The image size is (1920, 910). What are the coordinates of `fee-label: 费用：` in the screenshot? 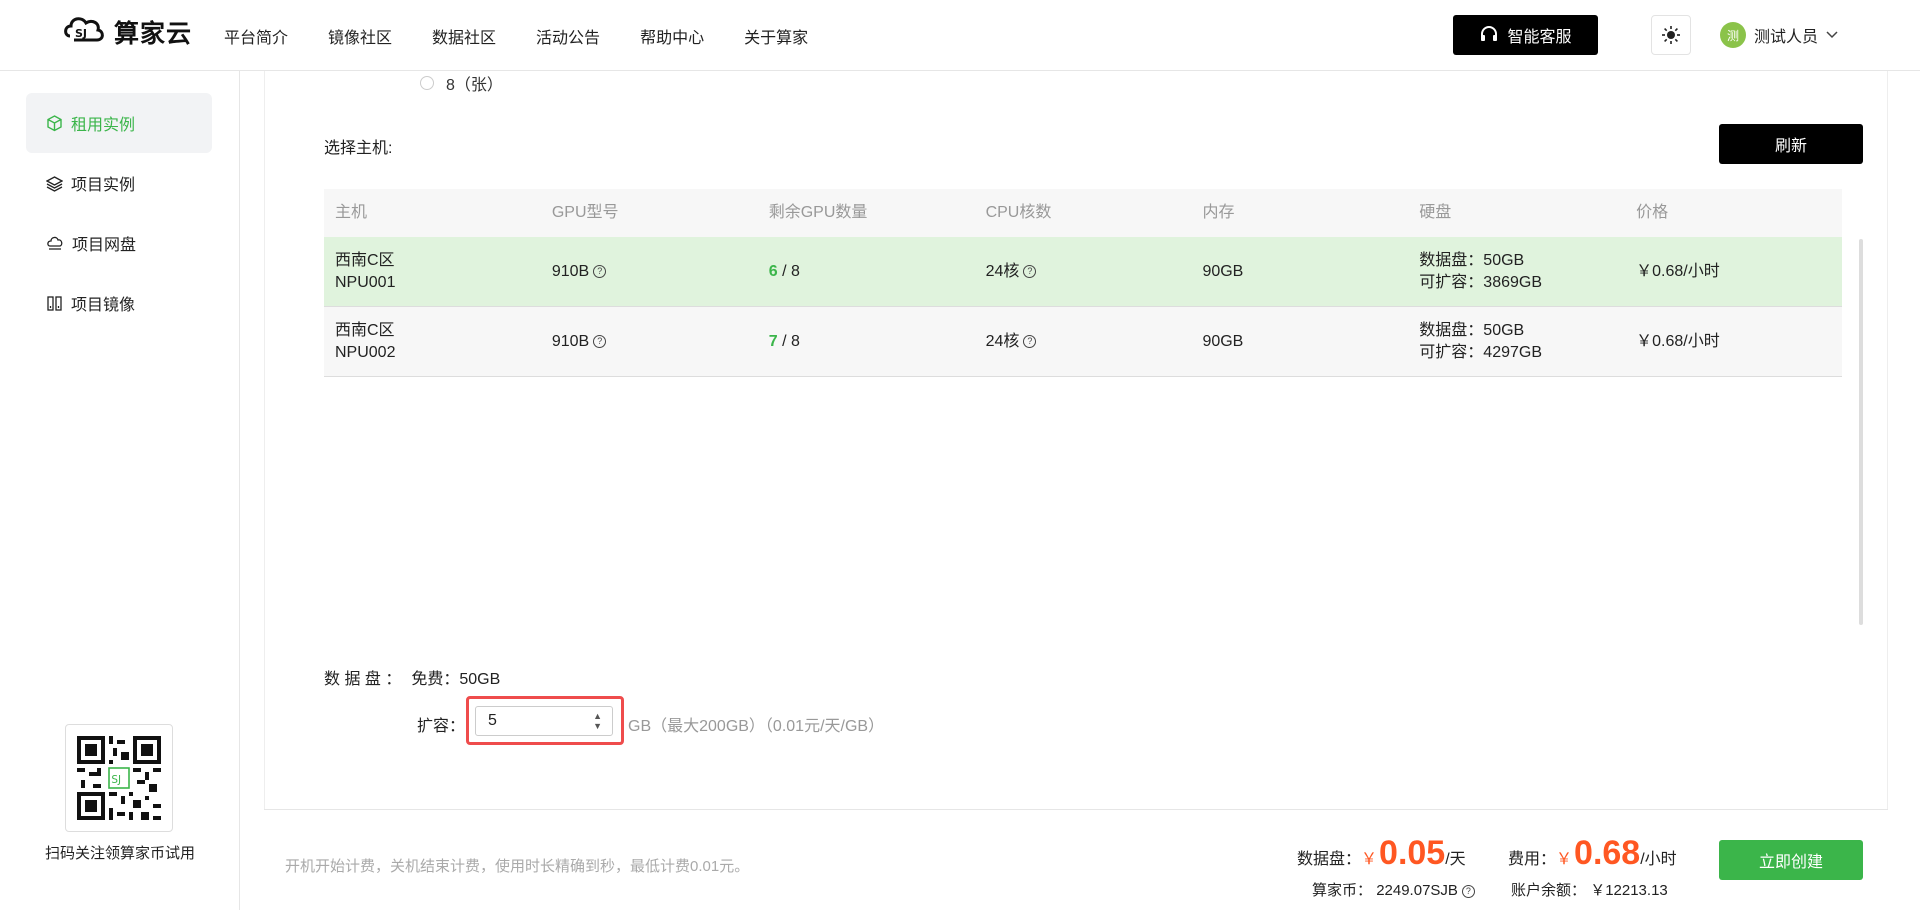 It's located at (1532, 859).